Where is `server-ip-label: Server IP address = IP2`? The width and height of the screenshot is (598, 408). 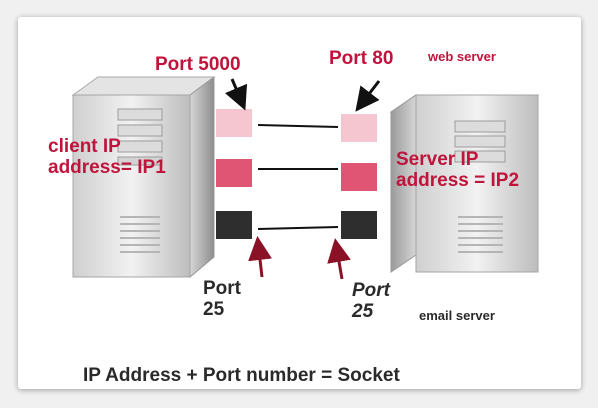
server-ip-label: Server IP address = IP2 is located at coordinates (458, 170).